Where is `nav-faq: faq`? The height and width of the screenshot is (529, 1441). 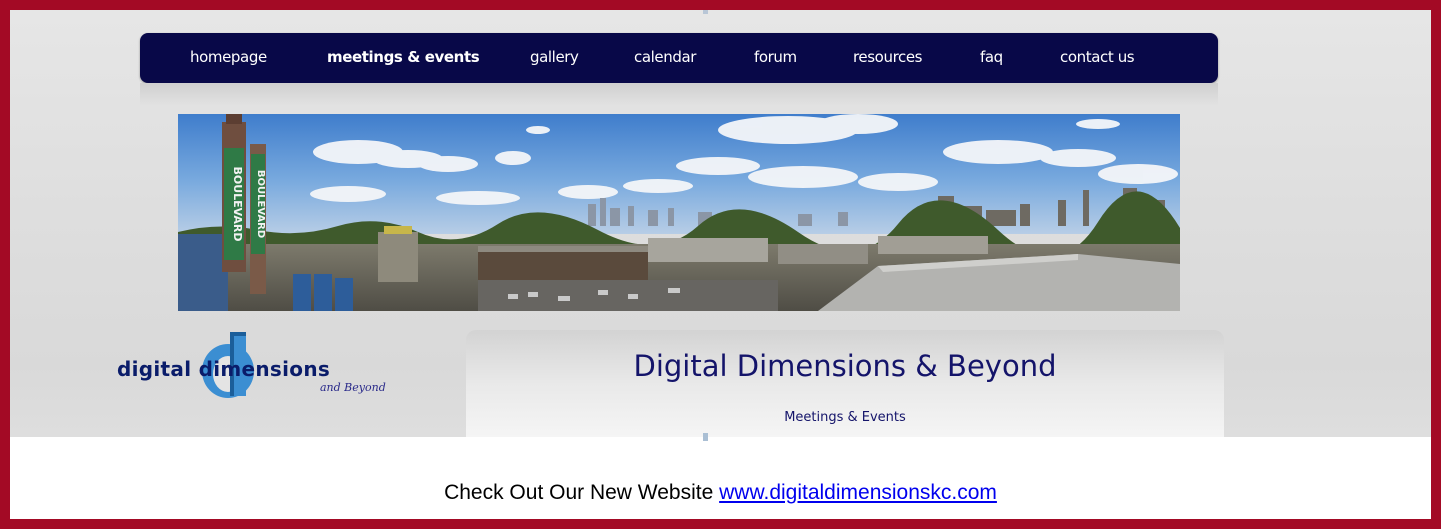
nav-faq: faq is located at coordinates (991, 58).